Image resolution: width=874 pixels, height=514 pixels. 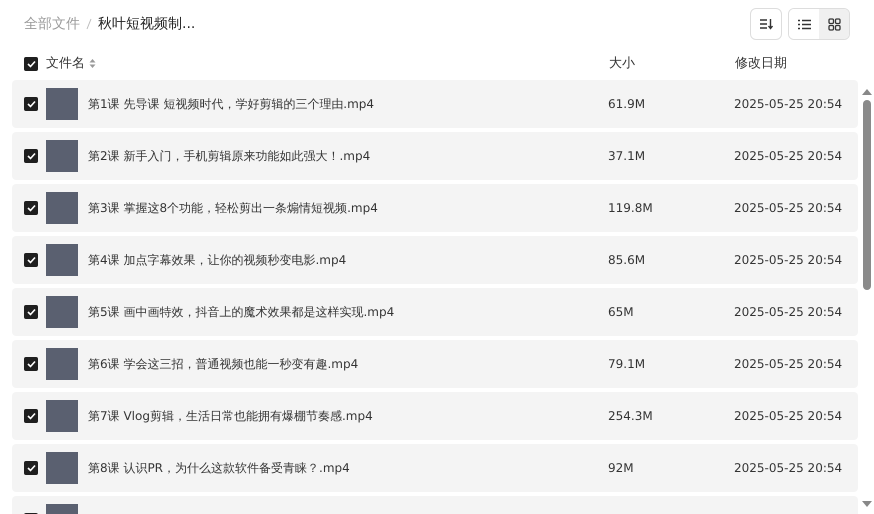 I want to click on file-row: 第8课 认识PR，为什么这款软件备受青睐？.mp4 92M 2025-05-25 20:54, so click(x=435, y=468).